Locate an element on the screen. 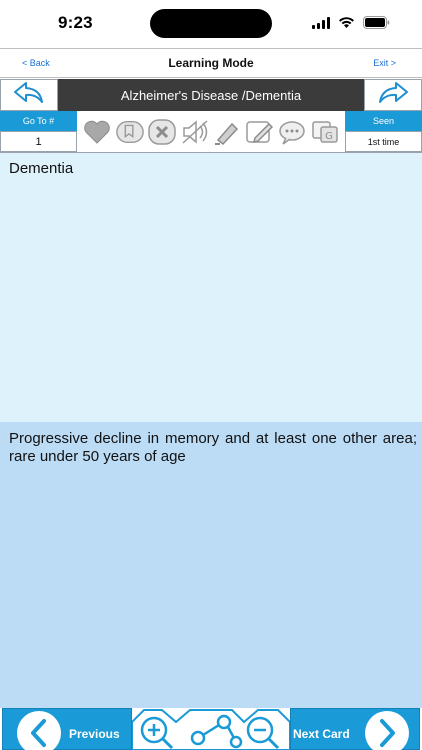 This screenshot has width=422, height=750. redo-arrow-icon is located at coordinates (393, 95).